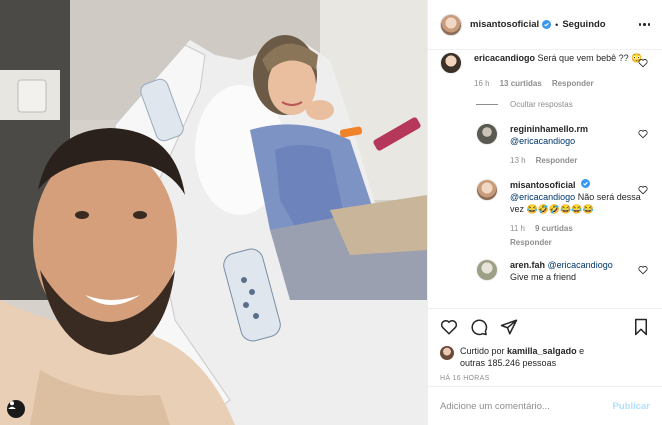 The image size is (662, 425). What do you see at coordinates (482, 84) in the screenshot?
I see `comment-time: 16 h` at bounding box center [482, 84].